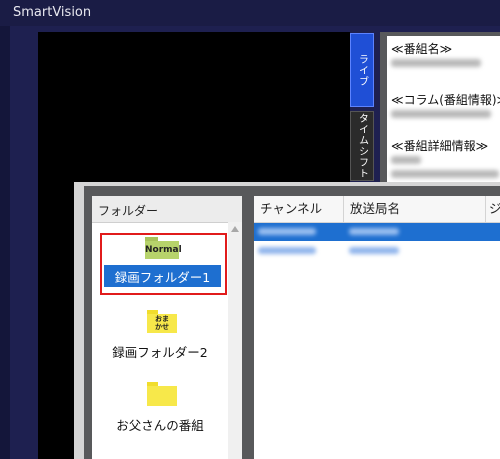 The width and height of the screenshot is (500, 459). I want to click on folder-header: フォルダー, so click(167, 209).